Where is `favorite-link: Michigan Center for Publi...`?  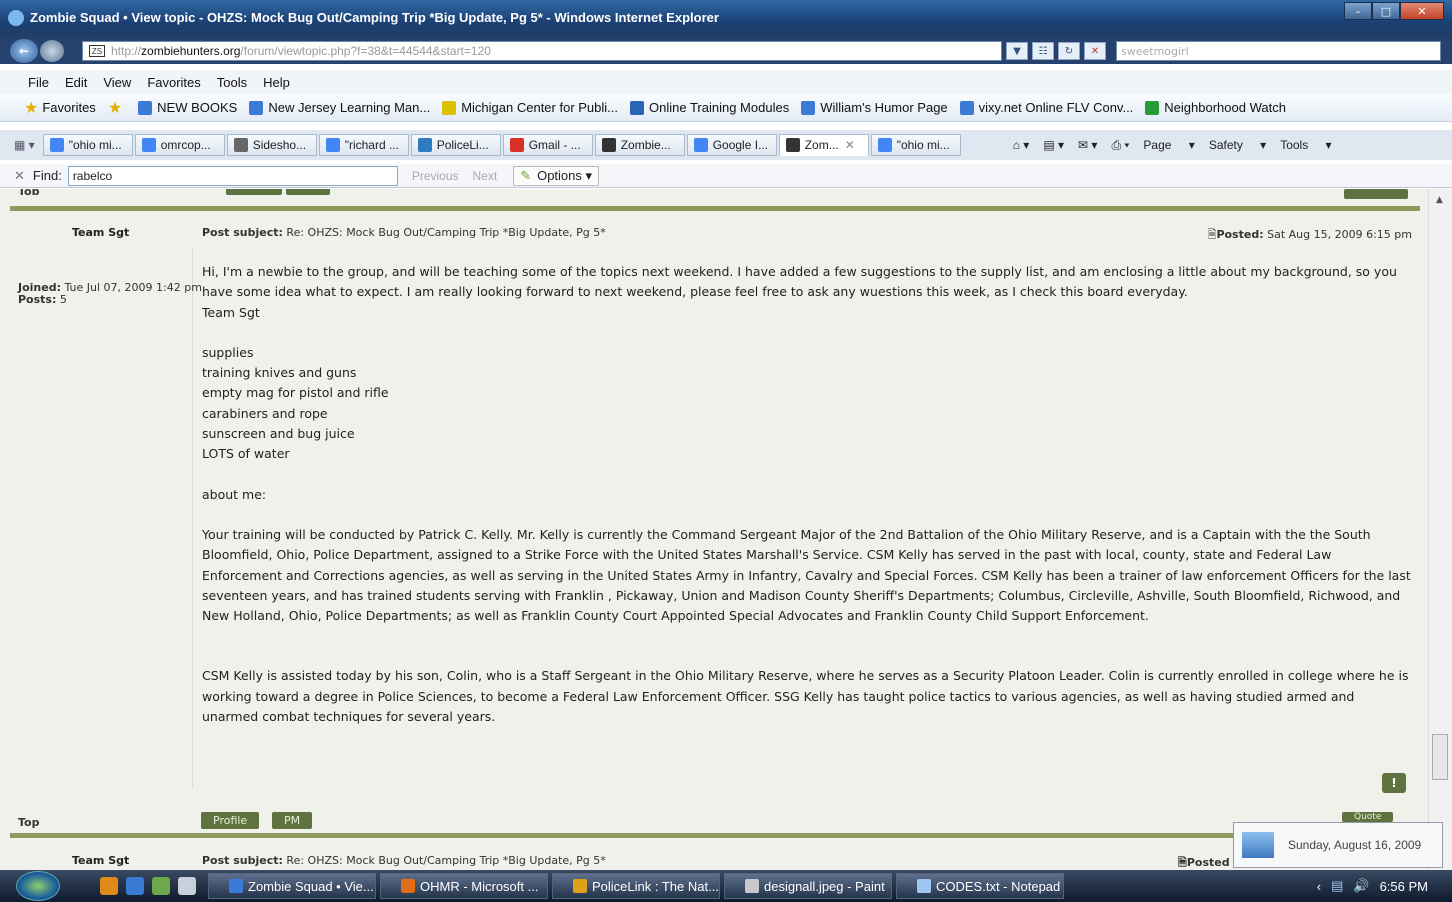
favorite-link: Michigan Center for Publi... is located at coordinates (530, 107).